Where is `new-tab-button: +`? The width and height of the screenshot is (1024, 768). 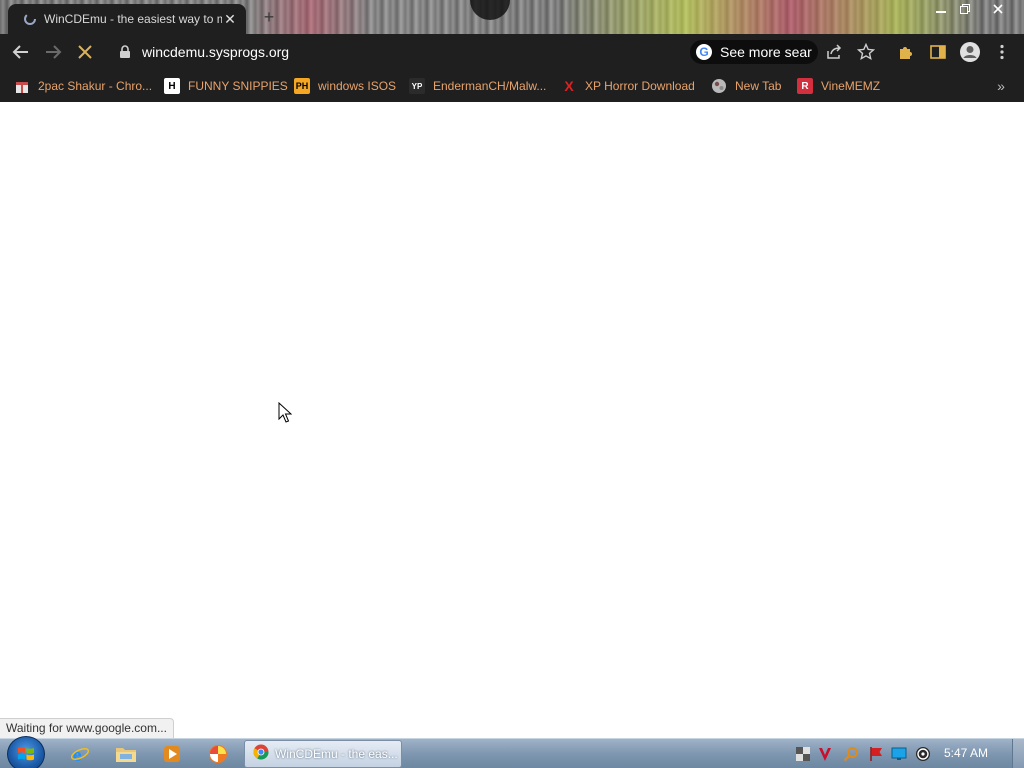
new-tab-button: + is located at coordinates (269, 17).